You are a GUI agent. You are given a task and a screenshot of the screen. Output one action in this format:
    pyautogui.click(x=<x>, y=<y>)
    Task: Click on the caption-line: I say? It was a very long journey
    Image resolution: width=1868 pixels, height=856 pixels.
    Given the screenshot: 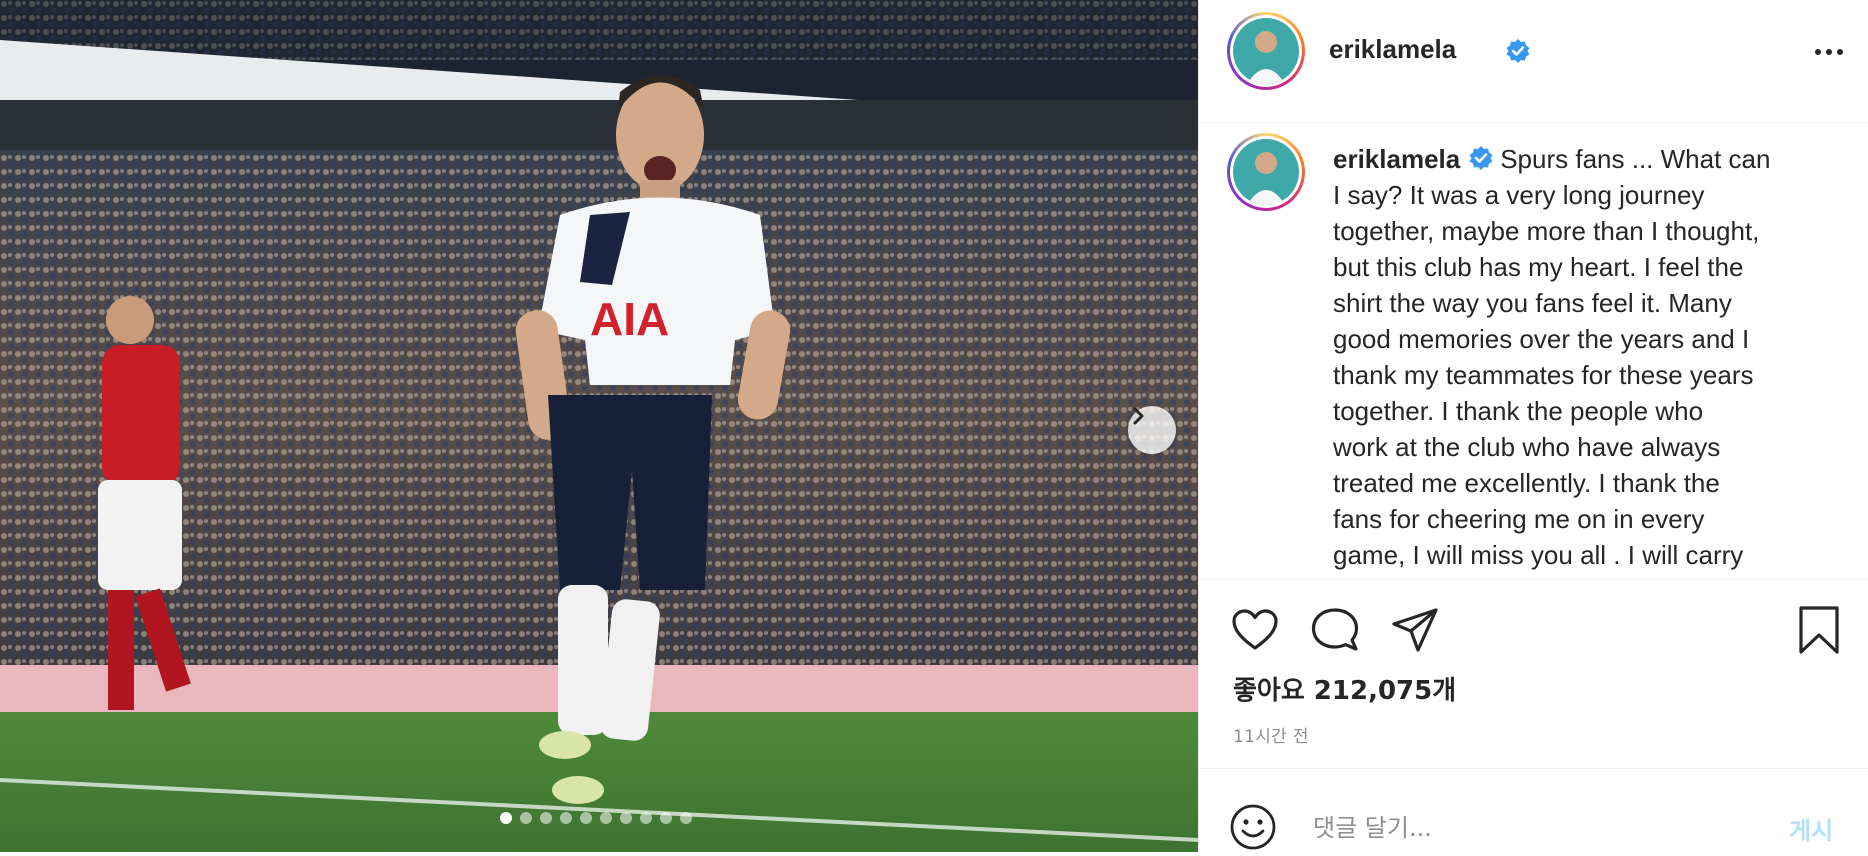 What is the action you would take?
    pyautogui.click(x=1519, y=195)
    